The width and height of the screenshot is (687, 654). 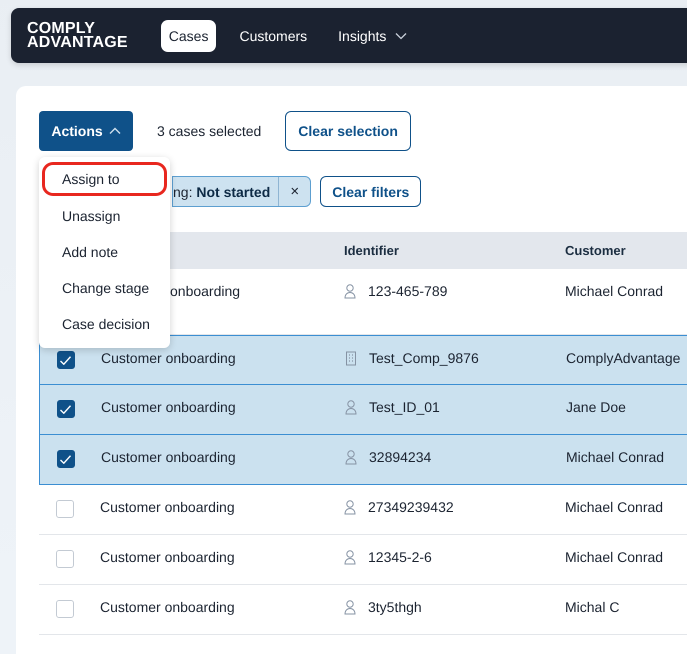 What do you see at coordinates (209, 131) in the screenshot?
I see `selection-count: 3 cases selected` at bounding box center [209, 131].